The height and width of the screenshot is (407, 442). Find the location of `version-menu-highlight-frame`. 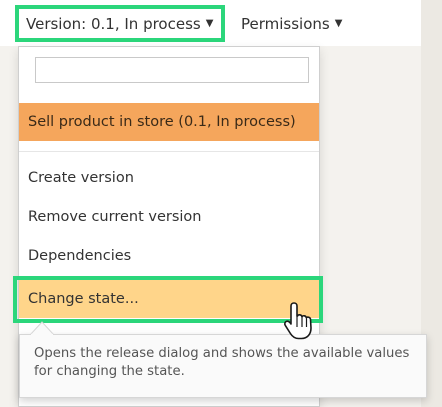

version-menu-highlight-frame is located at coordinates (120, 23).